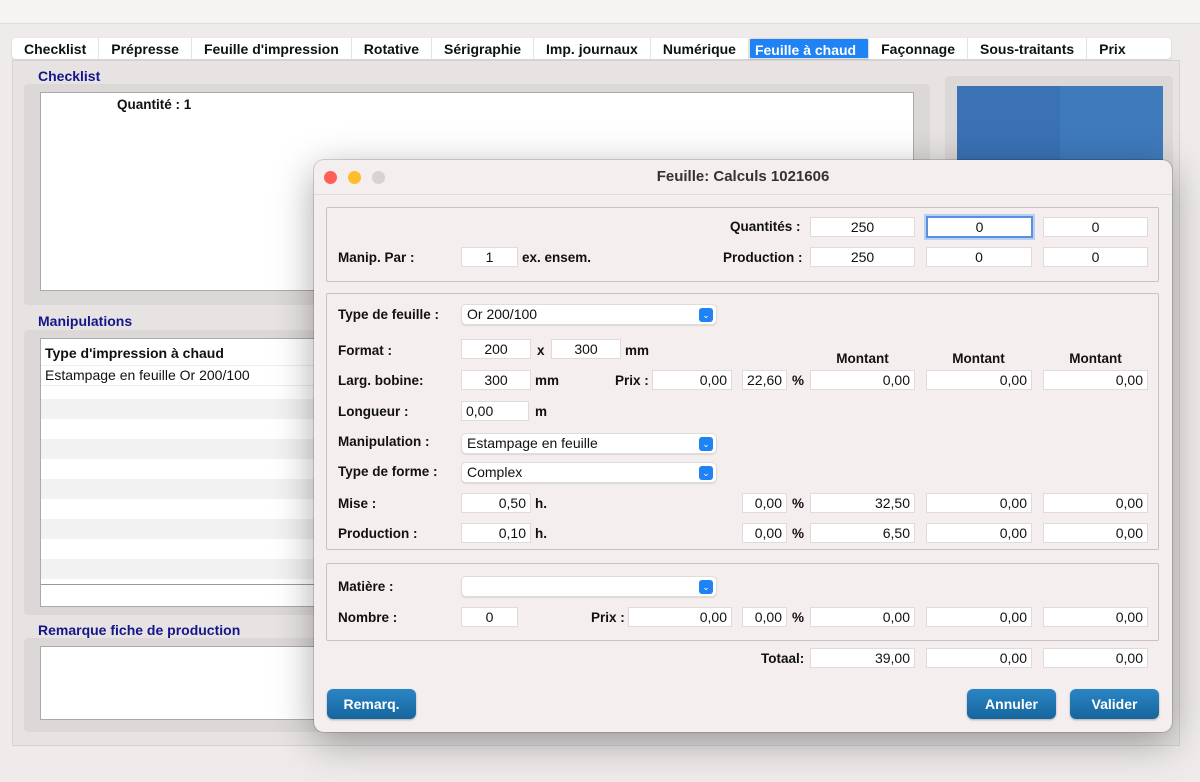 This screenshot has height=782, width=1200. I want to click on type-forme-value: Complex, so click(495, 472).